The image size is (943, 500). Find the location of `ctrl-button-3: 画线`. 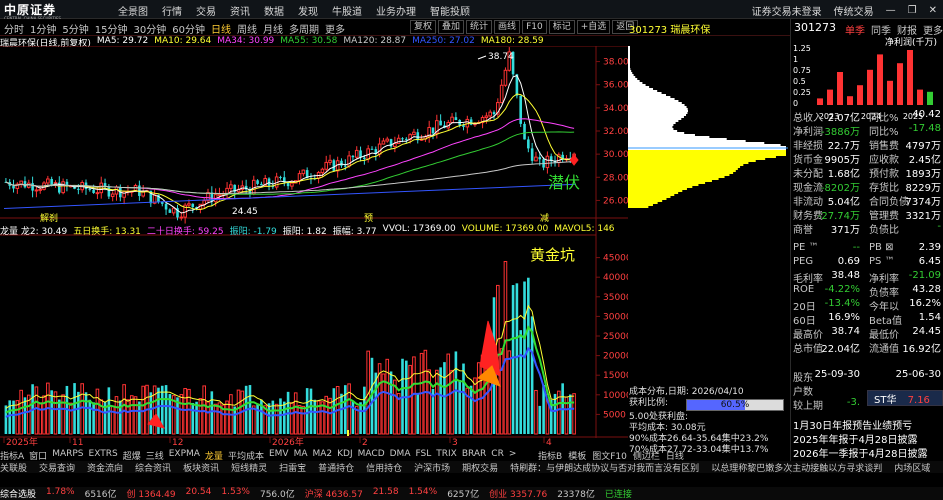

ctrl-button-3: 画线 is located at coordinates (507, 27).